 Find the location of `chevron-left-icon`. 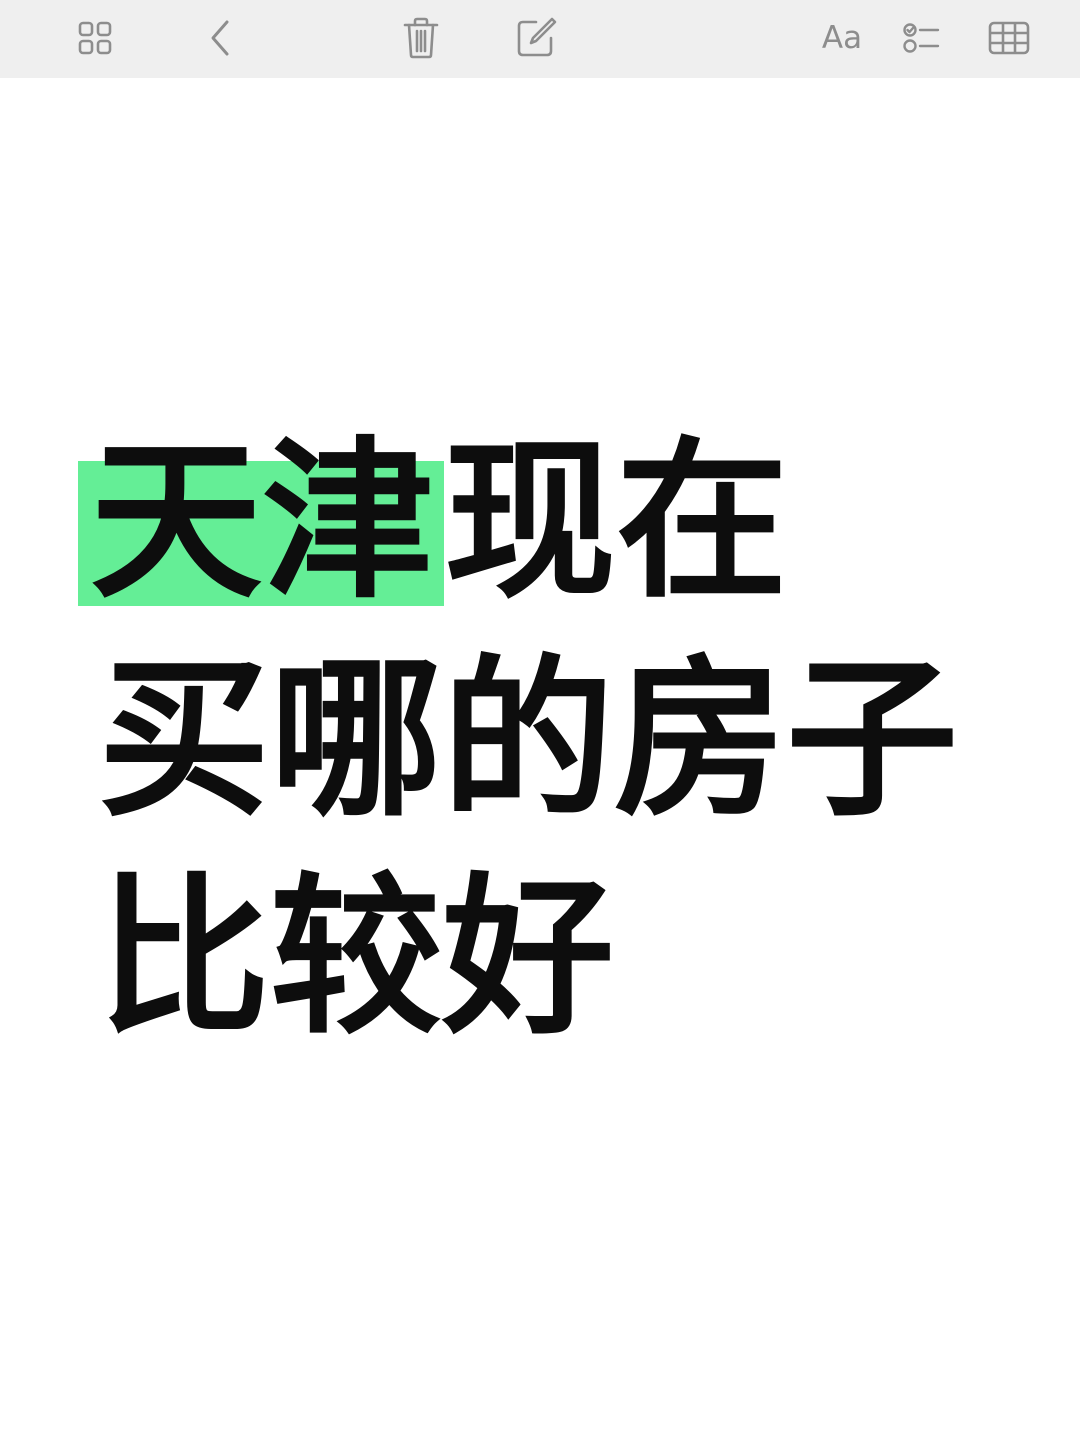

chevron-left-icon is located at coordinates (220, 38).